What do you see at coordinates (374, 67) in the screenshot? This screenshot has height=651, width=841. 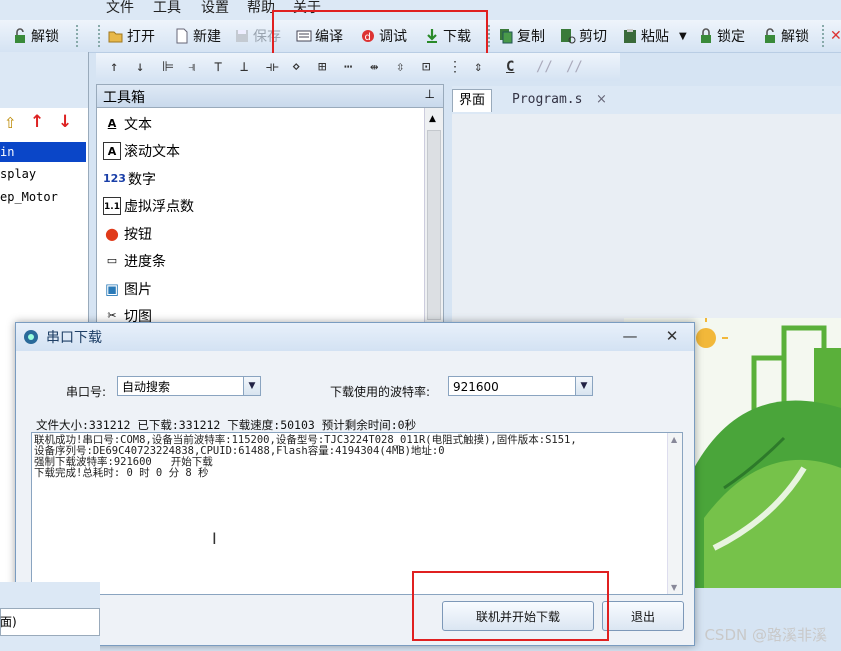 I see `same-width-icon: ⇹` at bounding box center [374, 67].